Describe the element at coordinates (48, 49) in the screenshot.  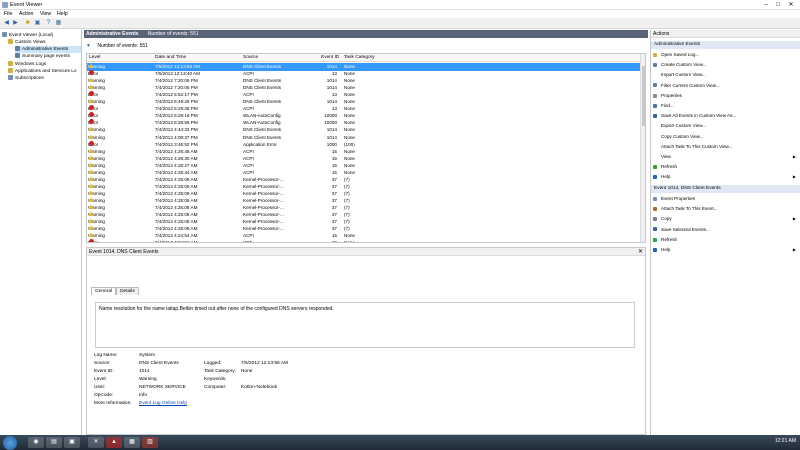
I see `tree-item-administrative-events: Administrative Events` at that location.